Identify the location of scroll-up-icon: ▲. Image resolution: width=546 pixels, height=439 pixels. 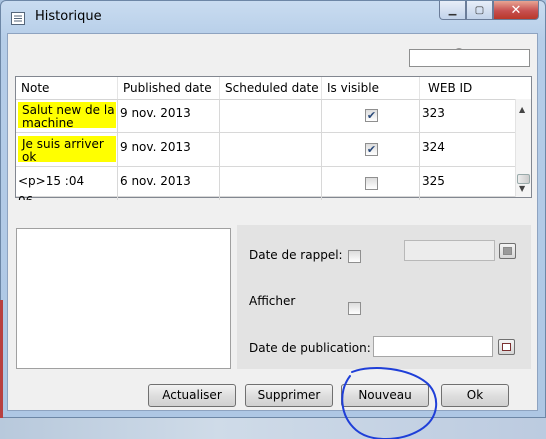
(522, 109).